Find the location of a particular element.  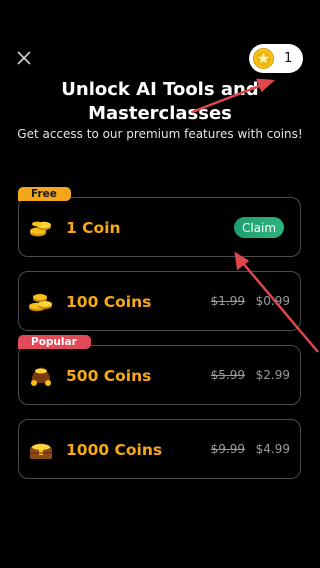

sale-price: $2.99 is located at coordinates (272, 375).